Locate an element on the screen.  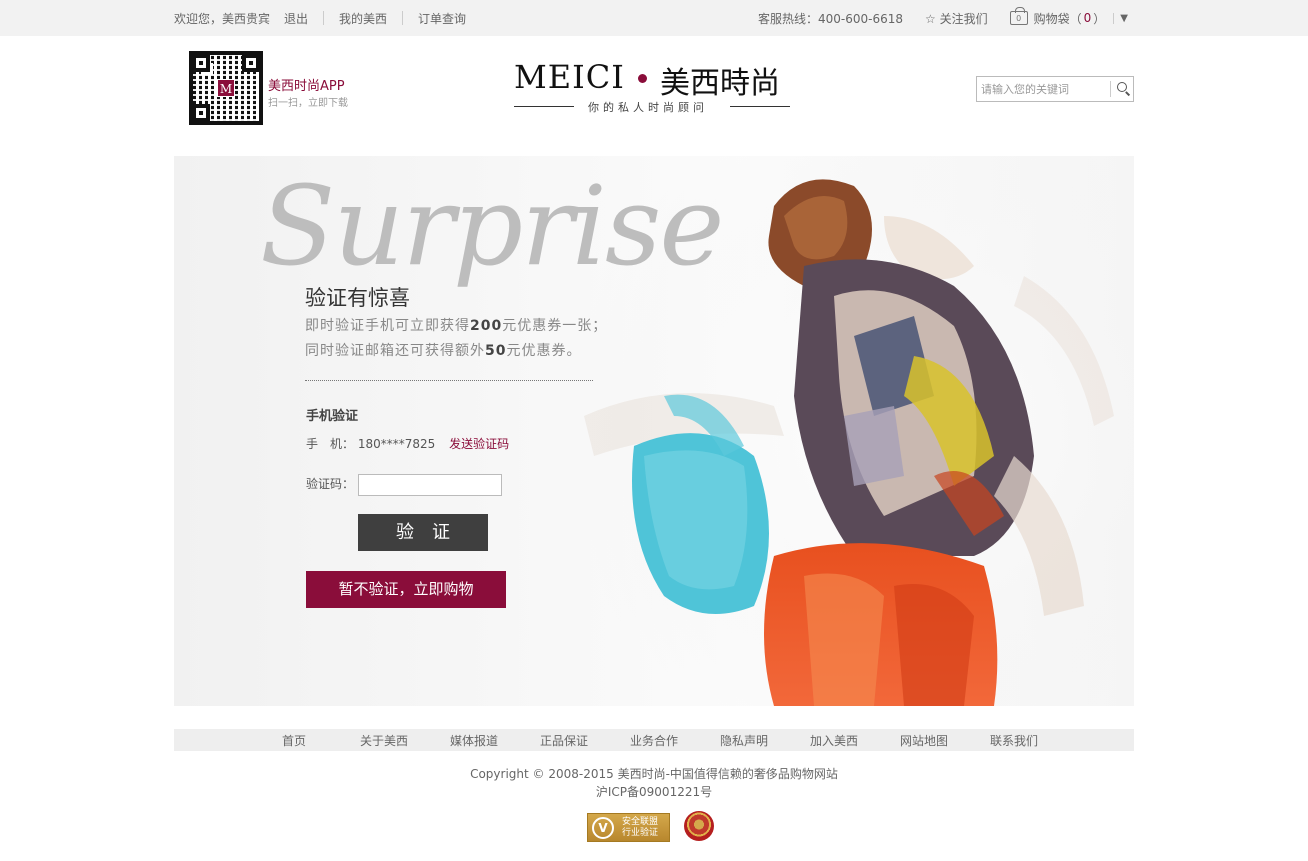
surprise-heading: Surprise is located at coordinates (492, 226).